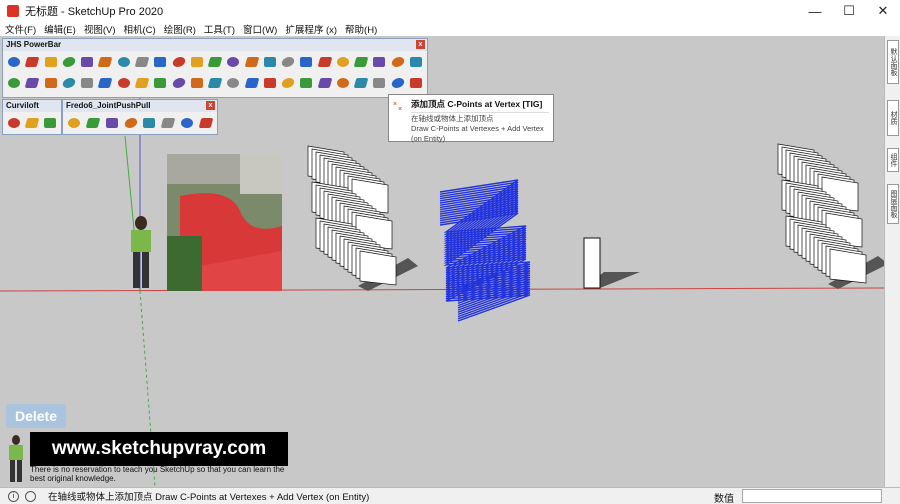 The image size is (900, 504). Describe the element at coordinates (197, 82) in the screenshot. I see `jhs-row2-tool-11-icon` at that location.